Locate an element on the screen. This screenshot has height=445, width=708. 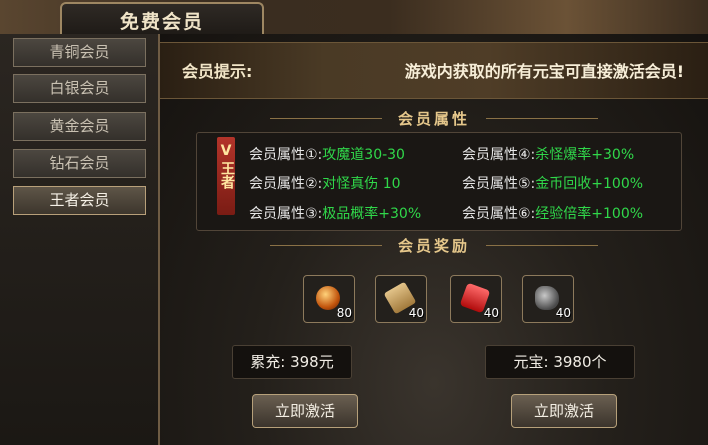
recharge-total: 累充: 398元 is located at coordinates (292, 362).